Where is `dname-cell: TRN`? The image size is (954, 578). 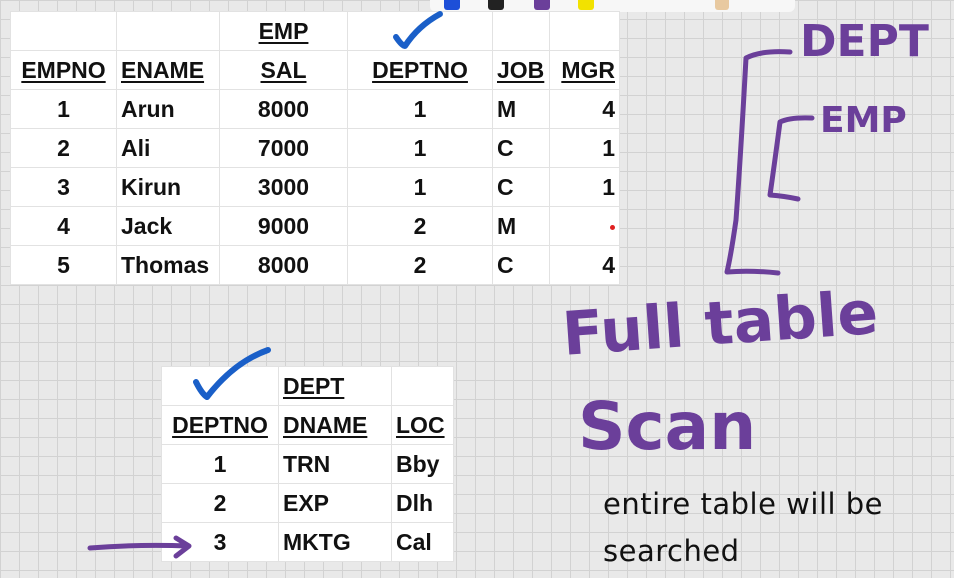 dname-cell: TRN is located at coordinates (335, 464).